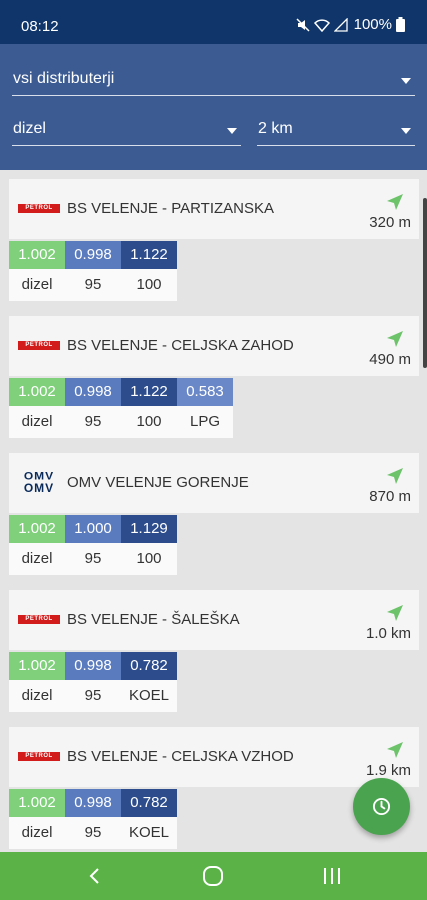  Describe the element at coordinates (321, 25) in the screenshot. I see `wifi-icon` at that location.